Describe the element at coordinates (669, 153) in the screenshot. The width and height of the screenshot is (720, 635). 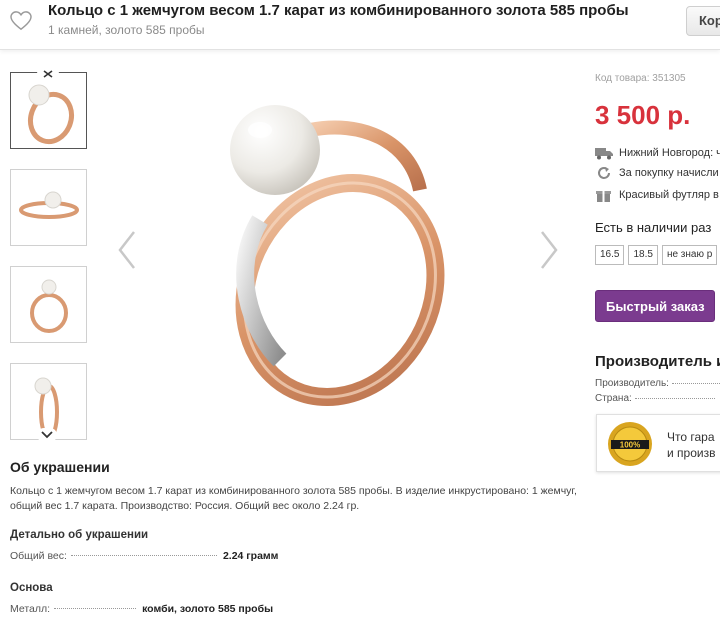
I see `delivery-text: Нижний Новгород: ч` at that location.